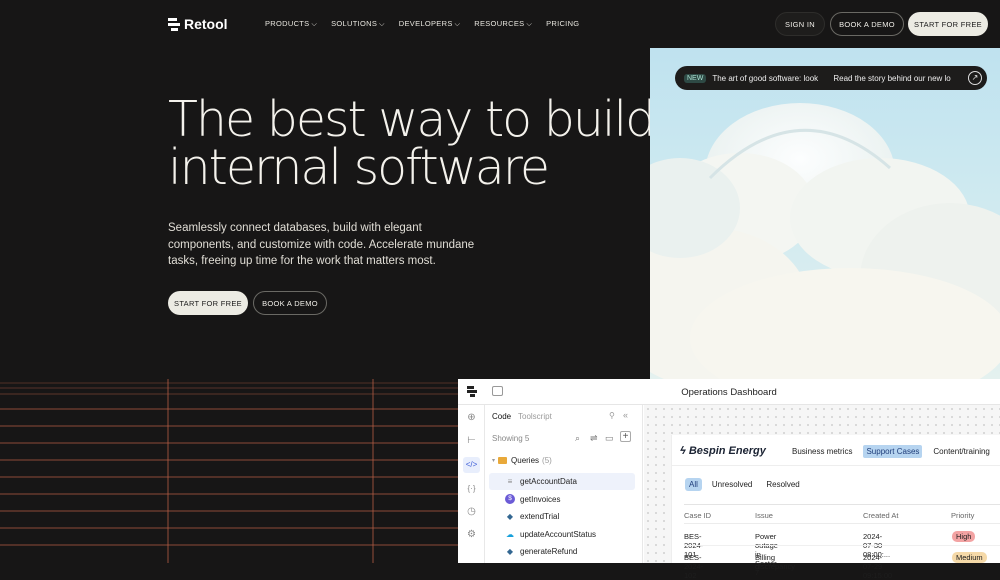 This screenshot has width=1000, height=580. I want to click on company-logo: ϟ Bespin Energy, so click(723, 451).